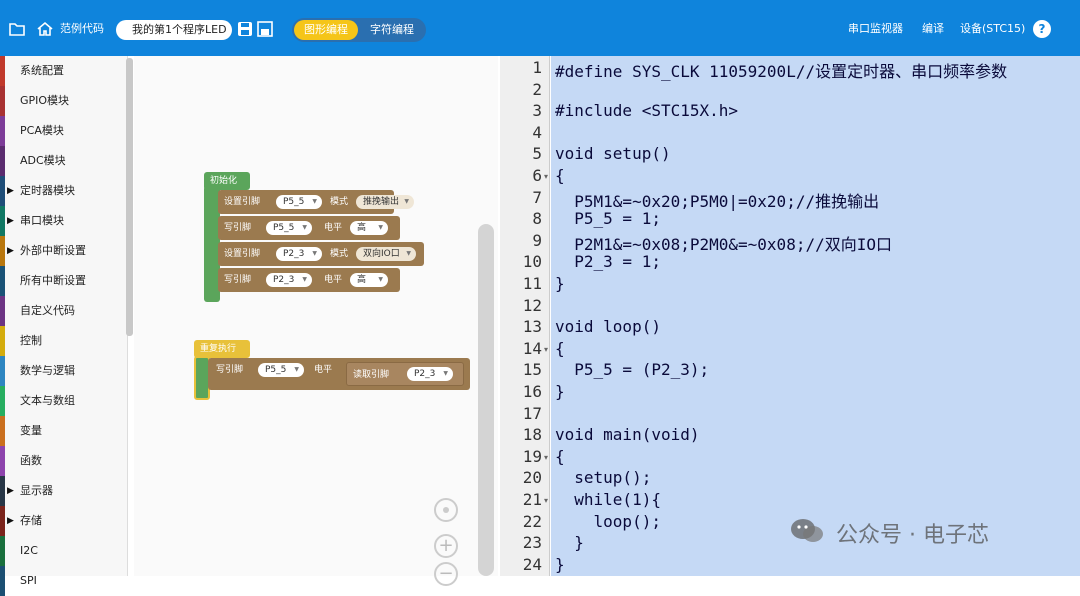 This screenshot has width=1080, height=596. What do you see at coordinates (45, 100) in the screenshot?
I see `sidebar-item-label: GPIO模块` at bounding box center [45, 100].